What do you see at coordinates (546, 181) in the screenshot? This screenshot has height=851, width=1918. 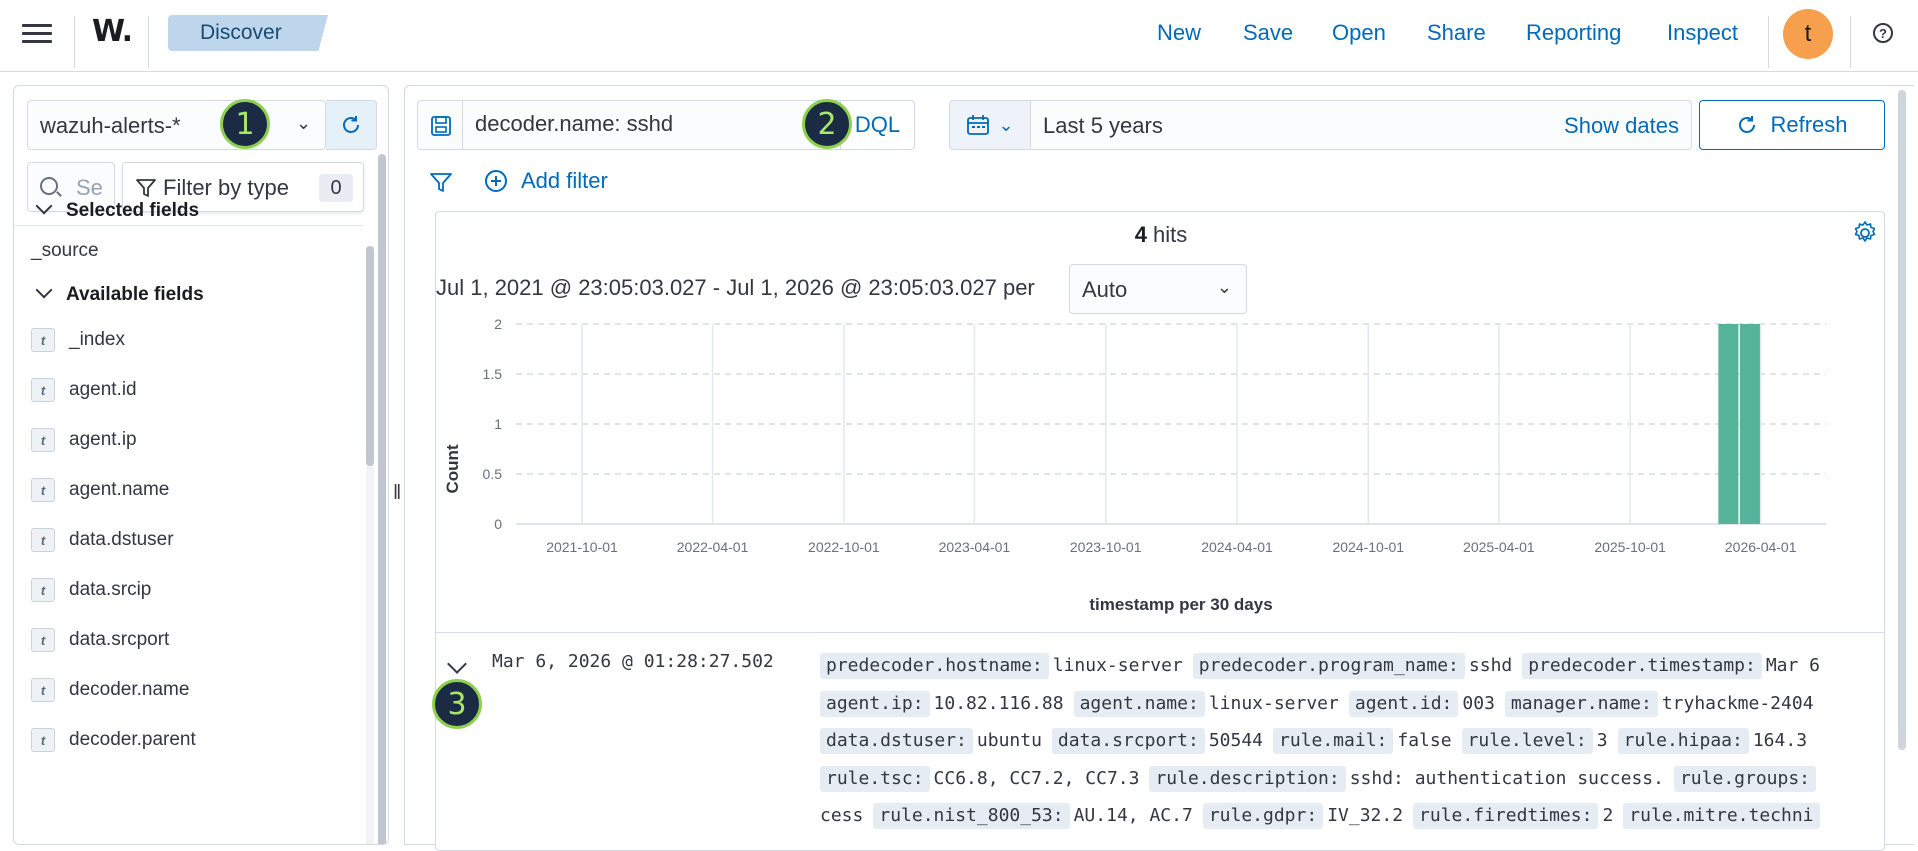 I see `add-filter-button: Add filter` at bounding box center [546, 181].